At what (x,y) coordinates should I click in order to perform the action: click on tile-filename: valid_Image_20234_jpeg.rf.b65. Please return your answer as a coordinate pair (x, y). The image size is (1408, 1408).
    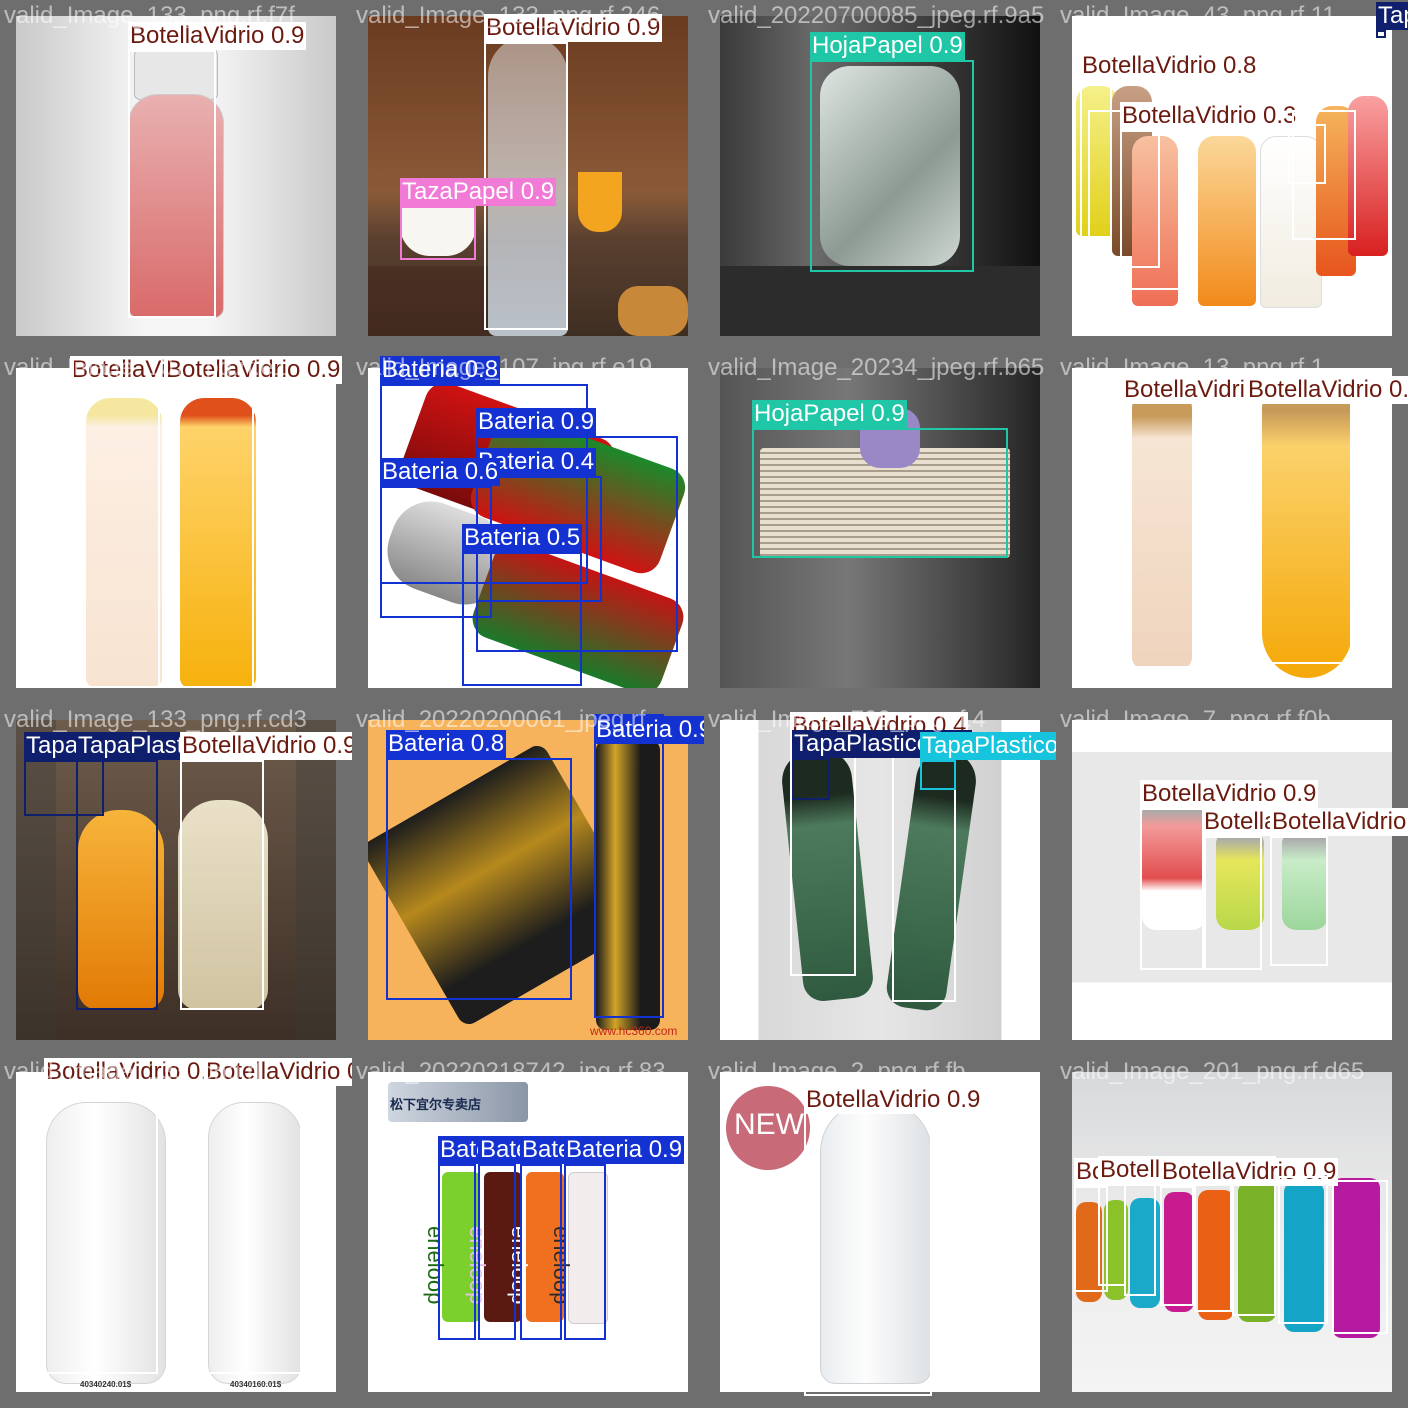
    Looking at the image, I should click on (876, 367).